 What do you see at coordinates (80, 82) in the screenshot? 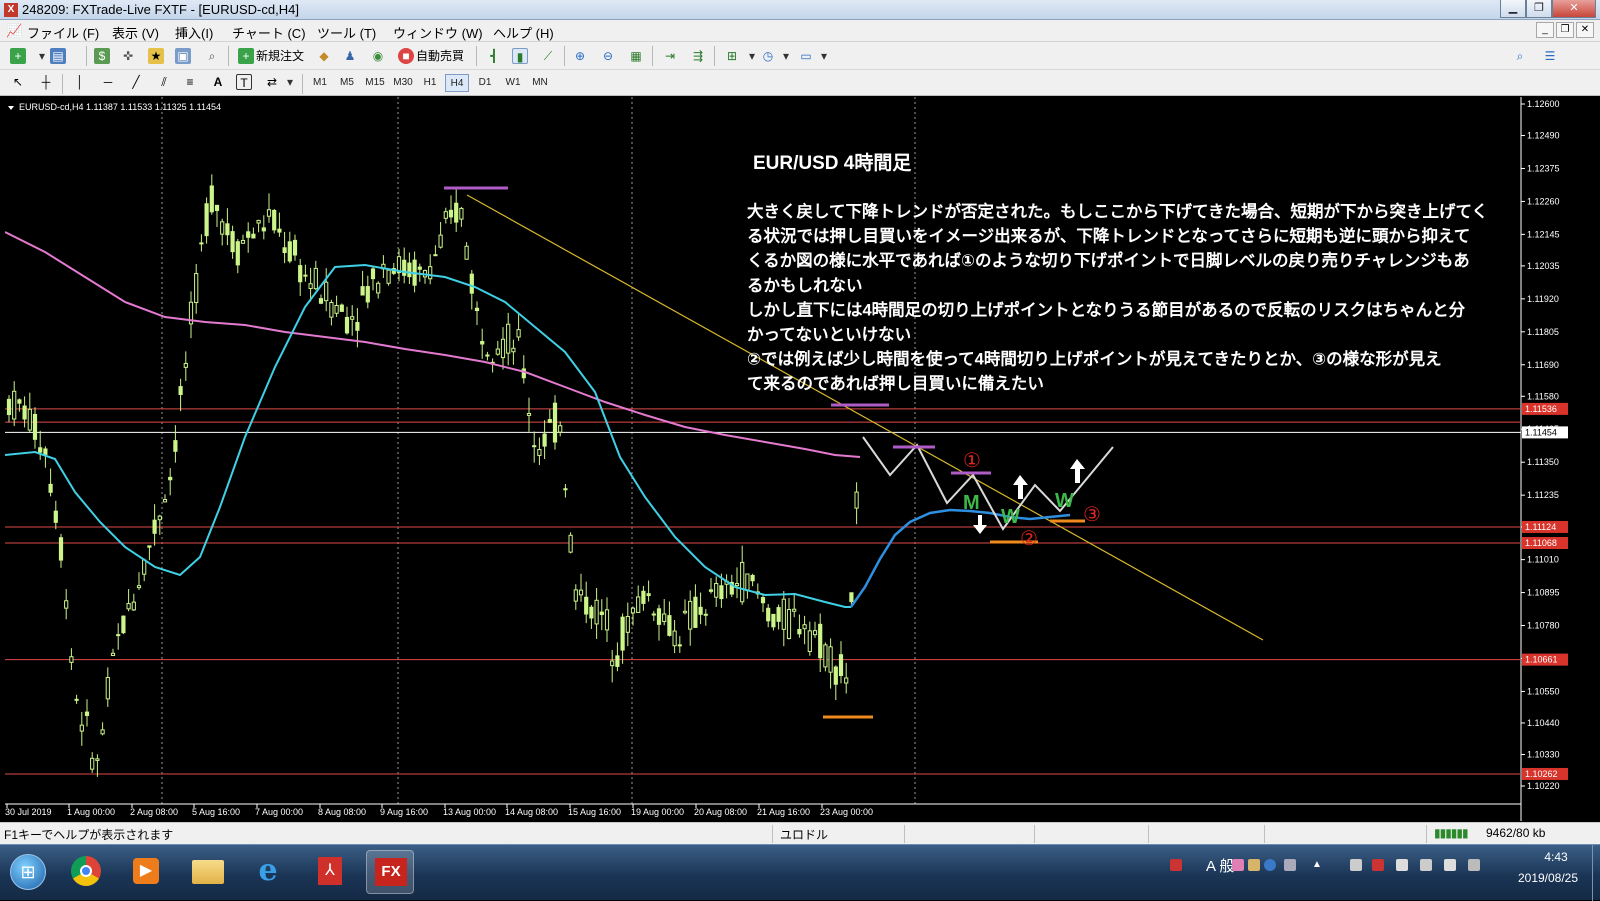
I see `vertical-line-icon: │` at bounding box center [80, 82].